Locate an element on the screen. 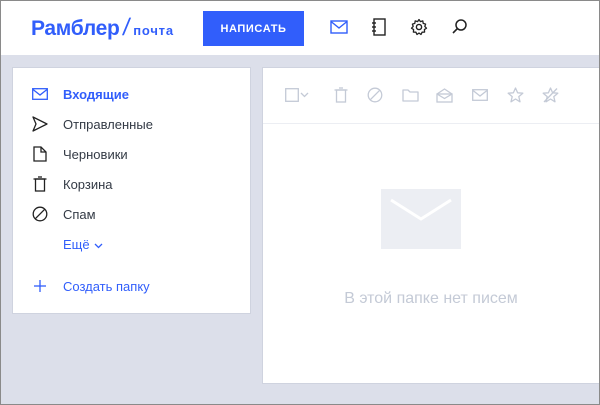  folder-spam: Спам is located at coordinates (63, 214).